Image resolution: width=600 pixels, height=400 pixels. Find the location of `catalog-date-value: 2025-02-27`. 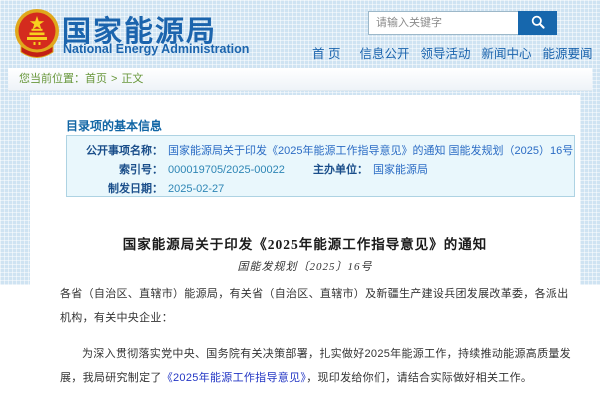

catalog-date-value: 2025-02-27 is located at coordinates (196, 189).